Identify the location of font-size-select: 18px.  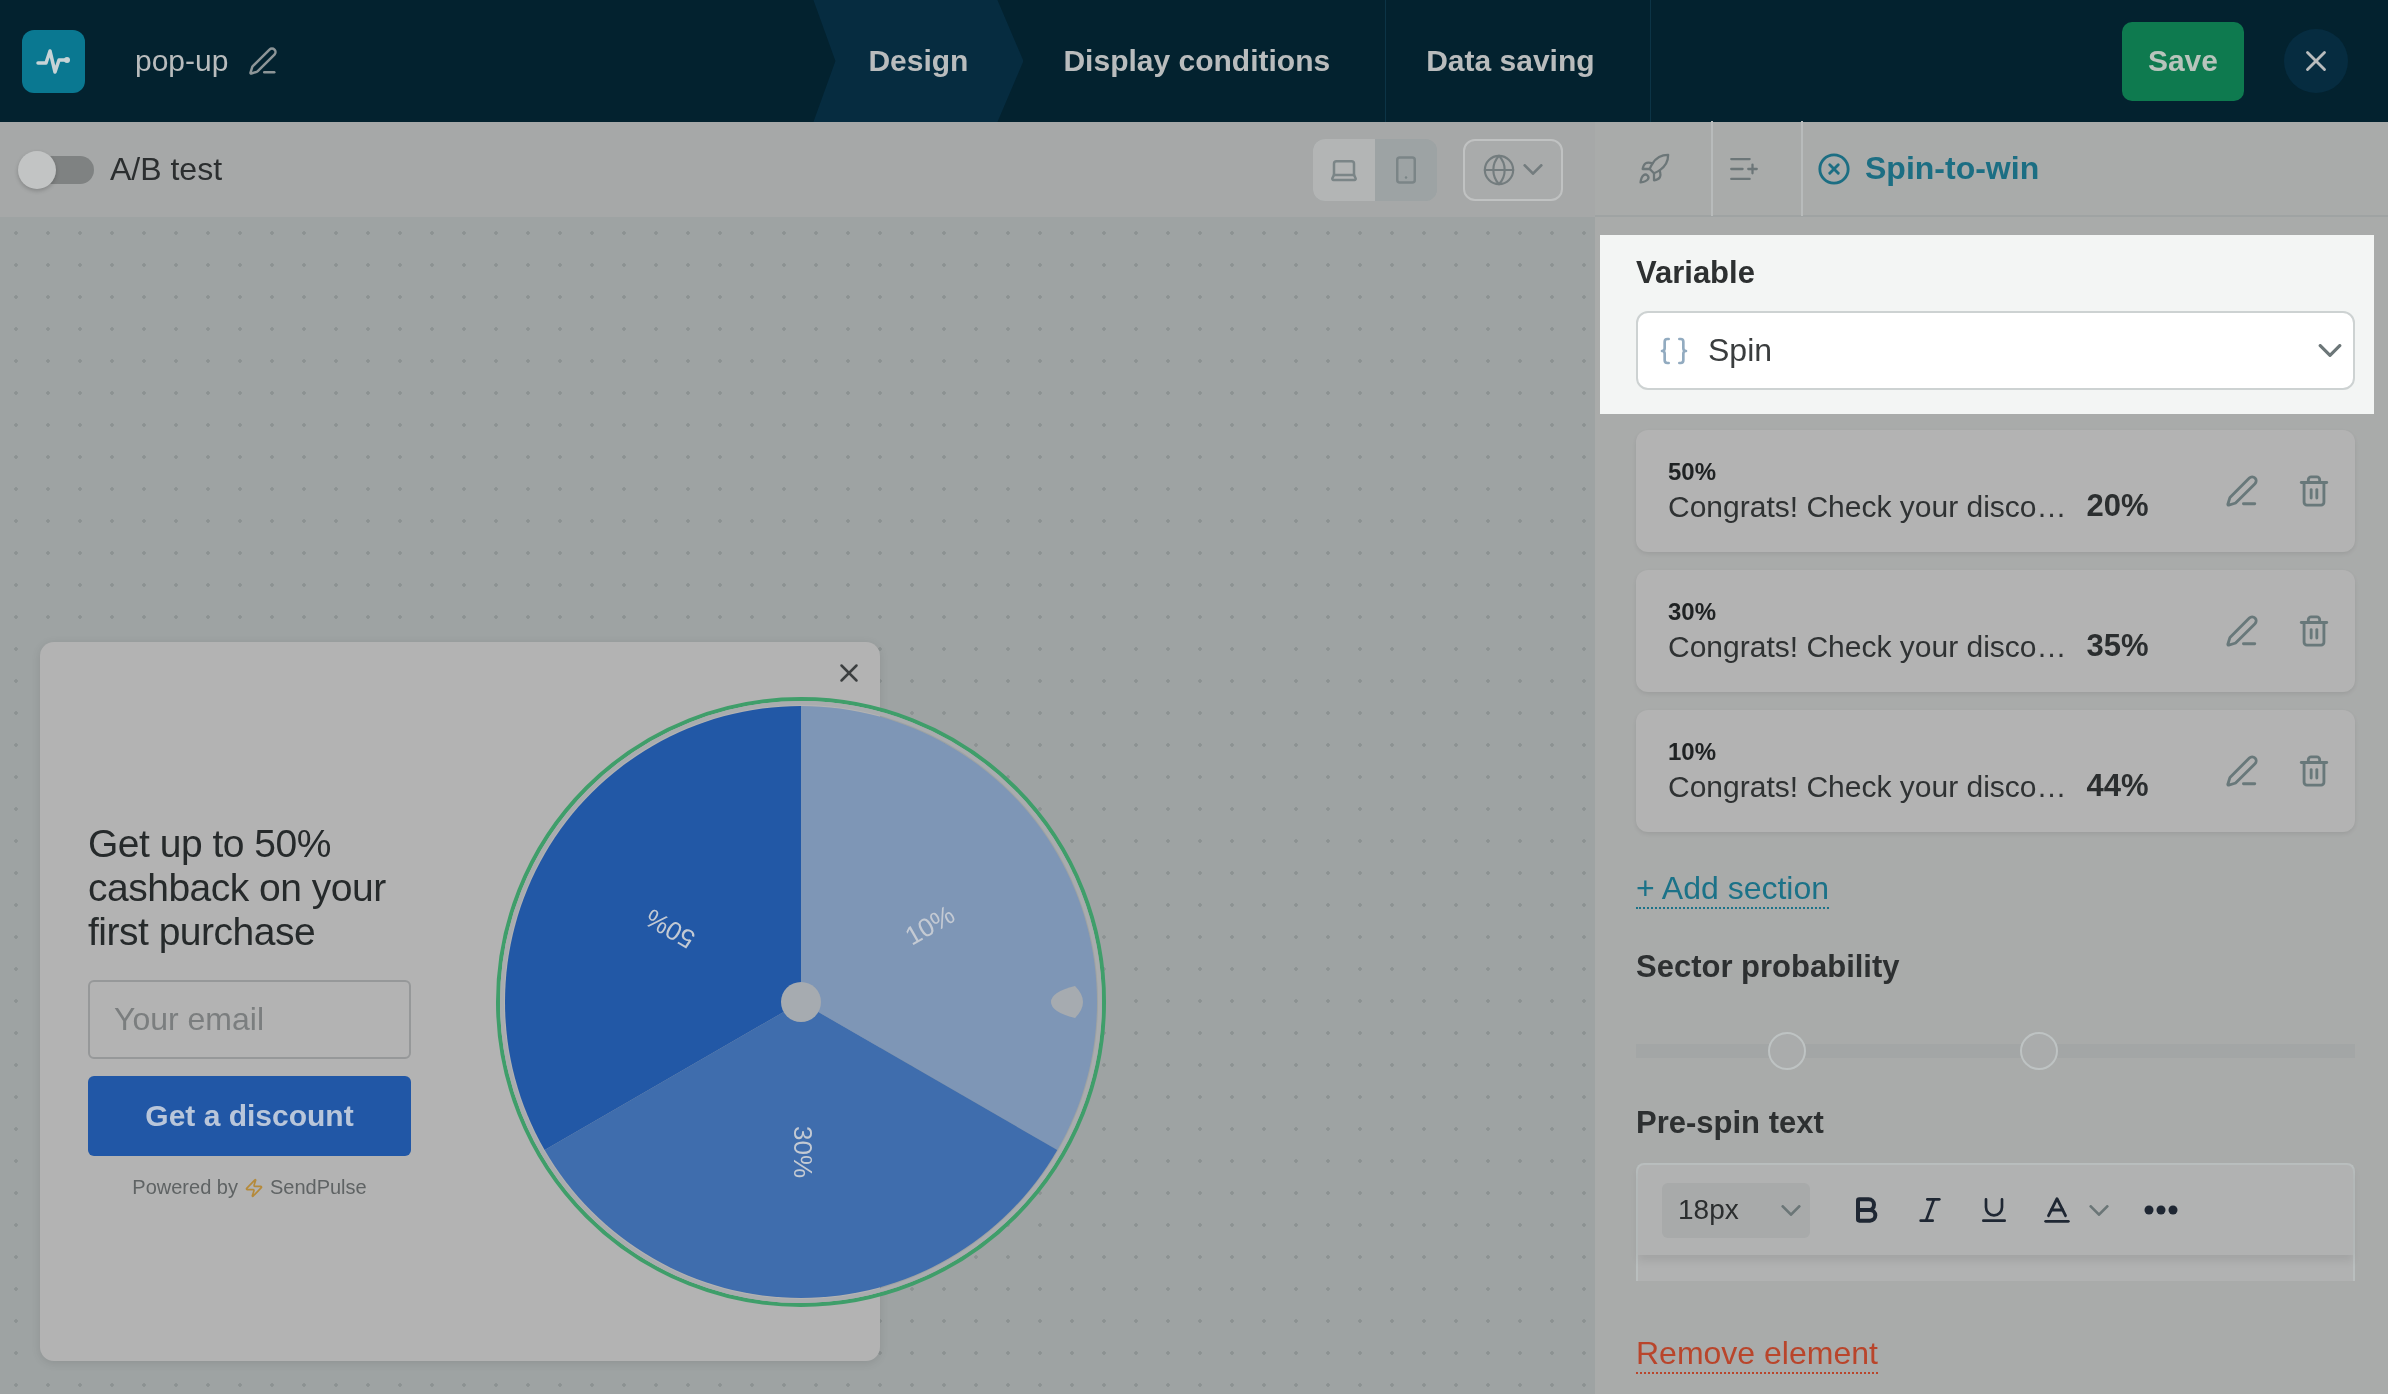
(1736, 1210).